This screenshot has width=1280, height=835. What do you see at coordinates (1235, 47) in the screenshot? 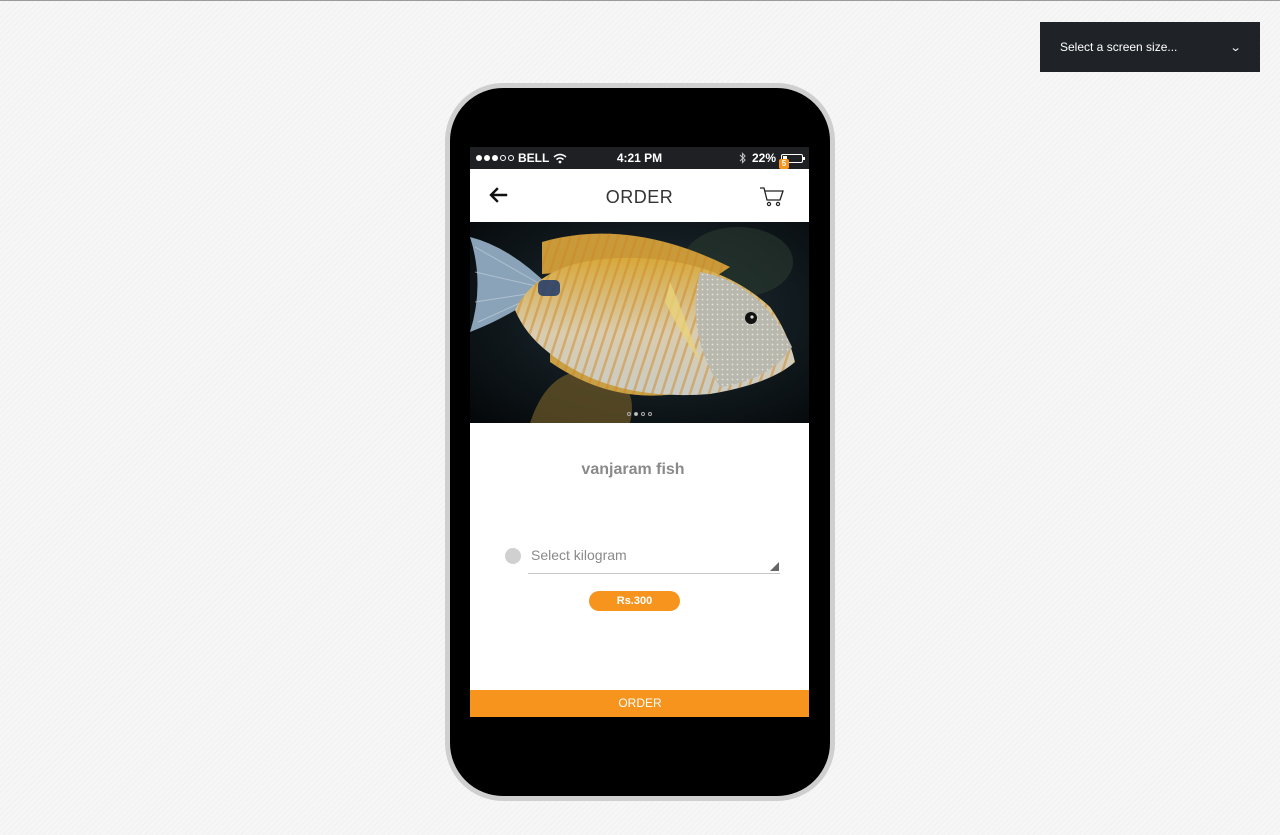
I see `chevron-down-icon: ⌄` at bounding box center [1235, 47].